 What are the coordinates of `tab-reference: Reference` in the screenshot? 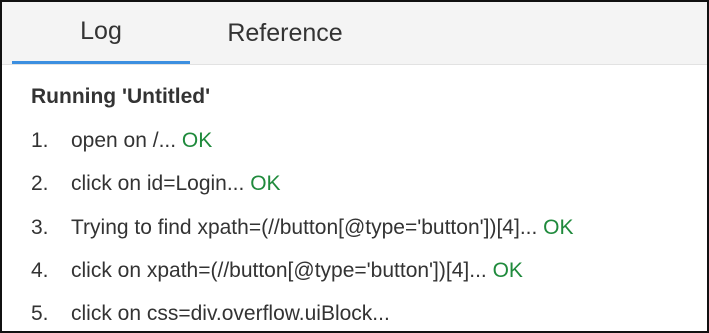 It's located at (285, 33).